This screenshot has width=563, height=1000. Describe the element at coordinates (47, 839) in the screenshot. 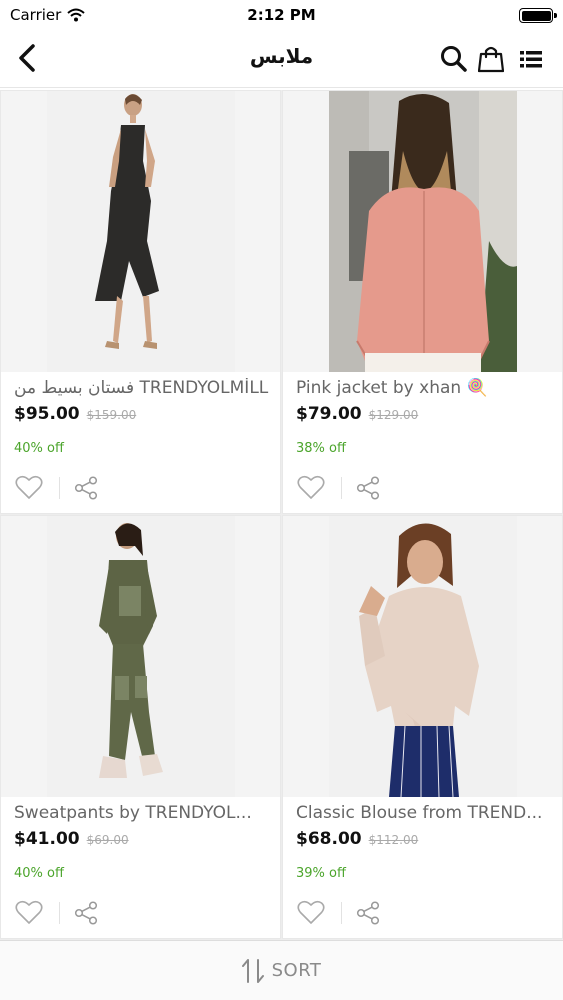

I see `product-price: $41.00` at that location.